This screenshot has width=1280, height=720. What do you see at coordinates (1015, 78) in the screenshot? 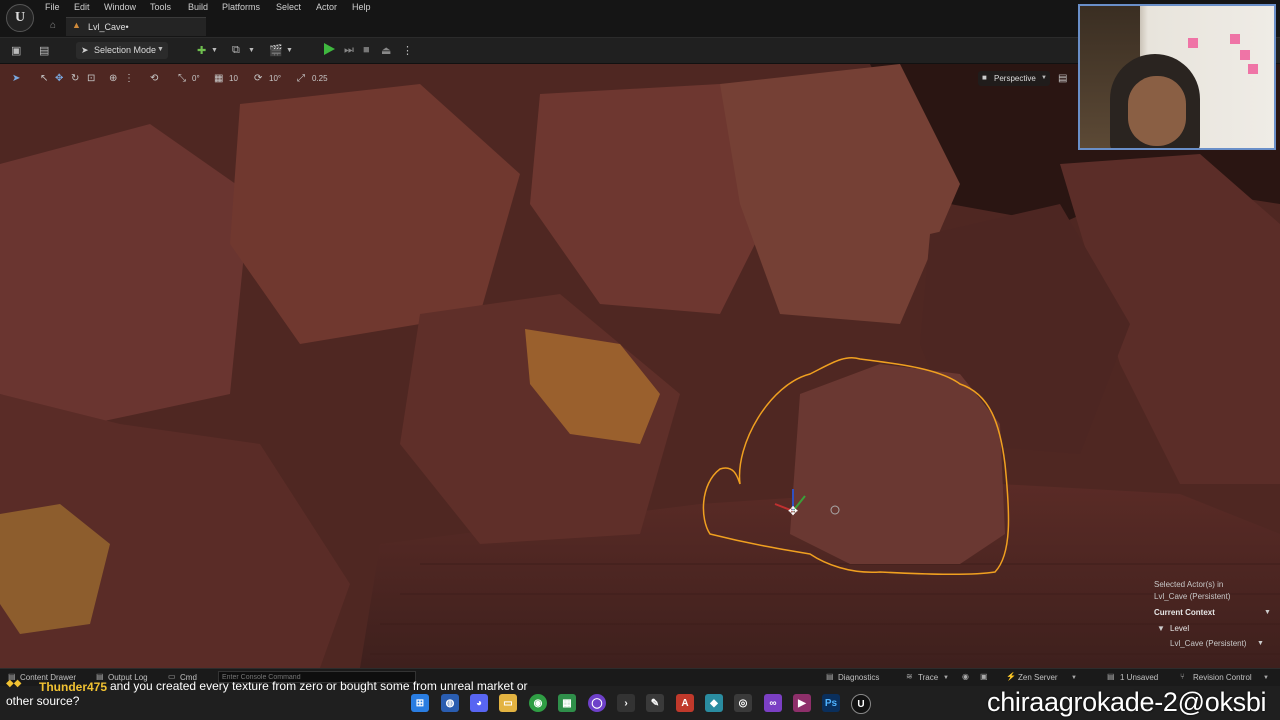
I see `perspective-label: Perspective` at bounding box center [1015, 78].